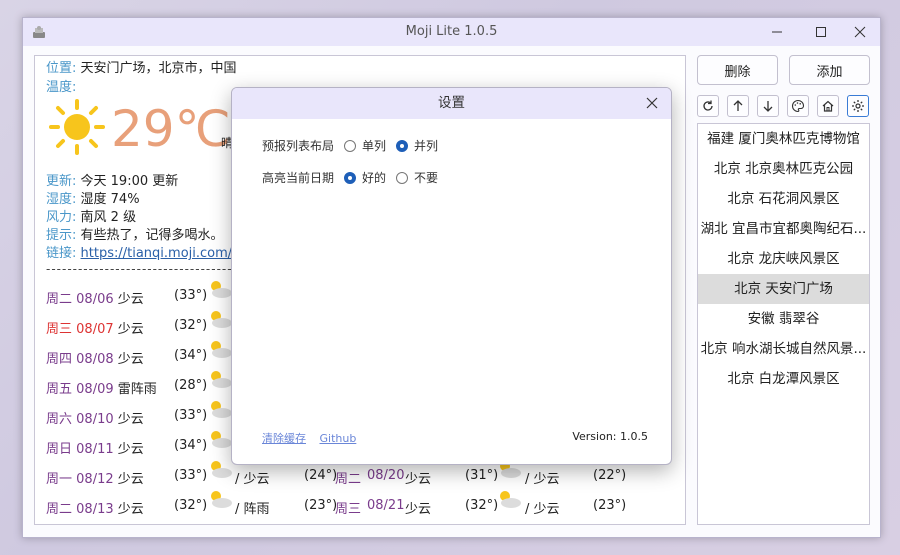  What do you see at coordinates (129, 181) in the screenshot?
I see `update-value: 今天 19:00 更新` at bounding box center [129, 181].